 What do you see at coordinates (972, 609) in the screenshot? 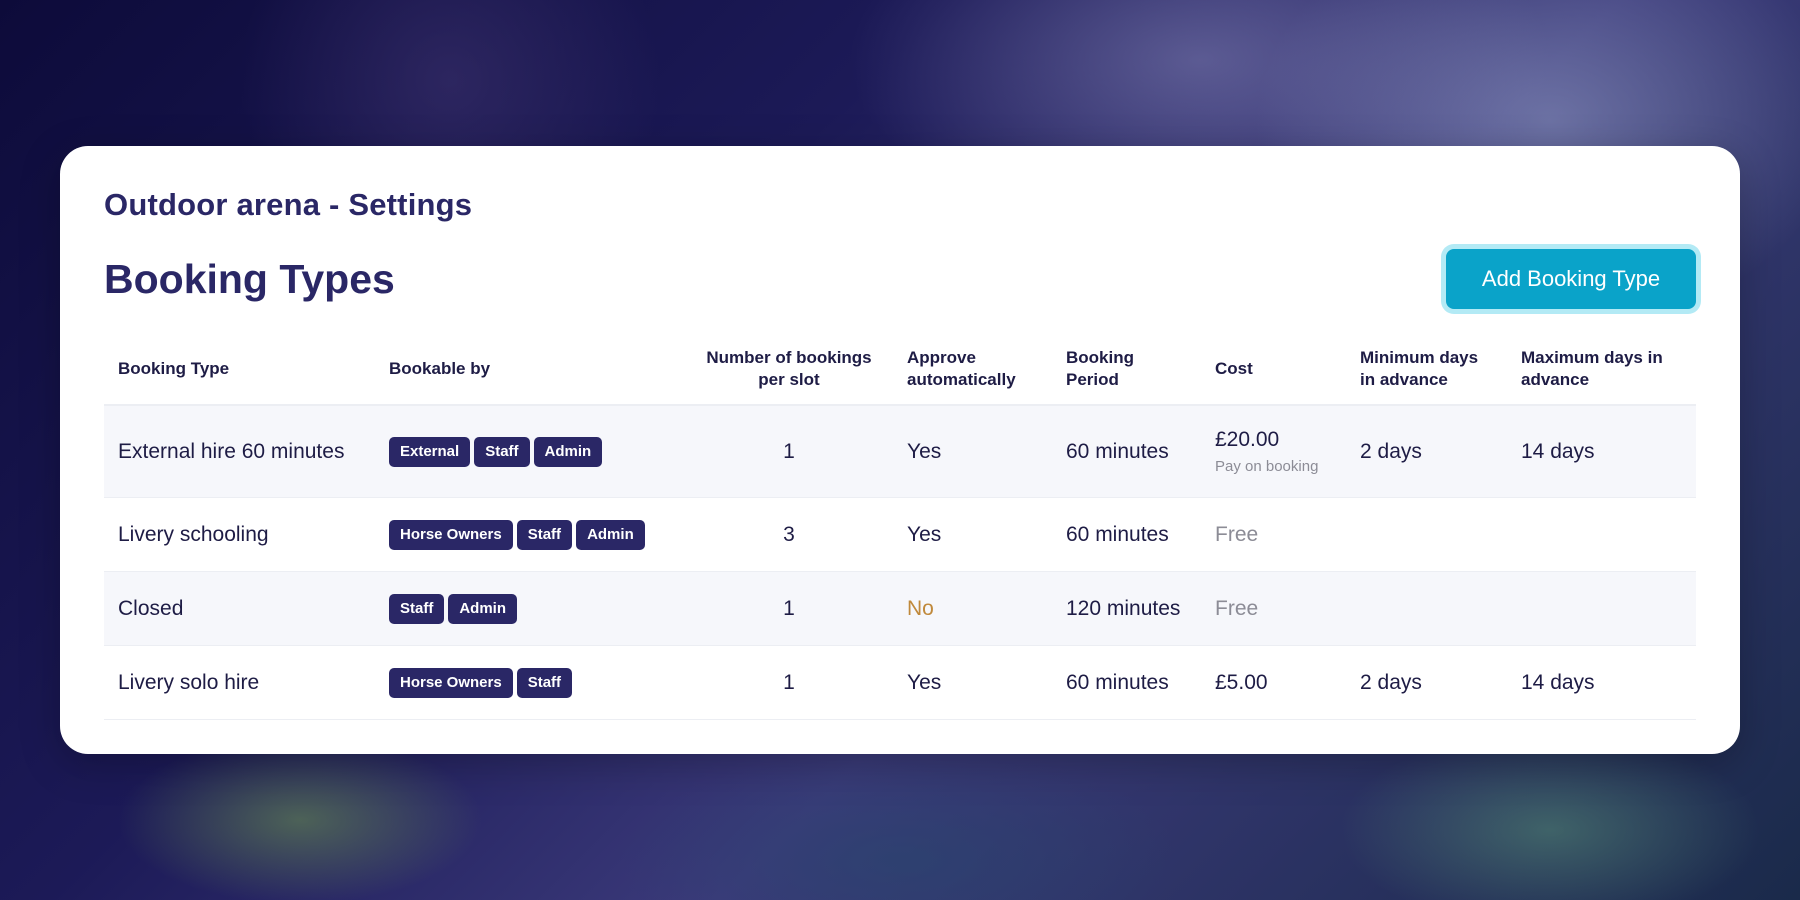
I see `approve-automatically: No` at bounding box center [972, 609].